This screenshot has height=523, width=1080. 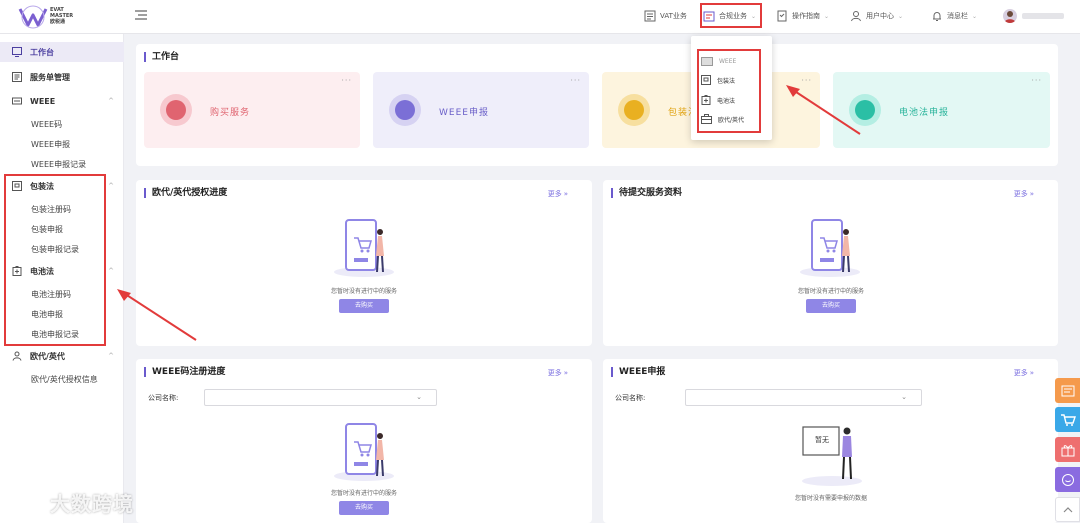 What do you see at coordinates (650, 16) in the screenshot?
I see `vat-icon` at bounding box center [650, 16].